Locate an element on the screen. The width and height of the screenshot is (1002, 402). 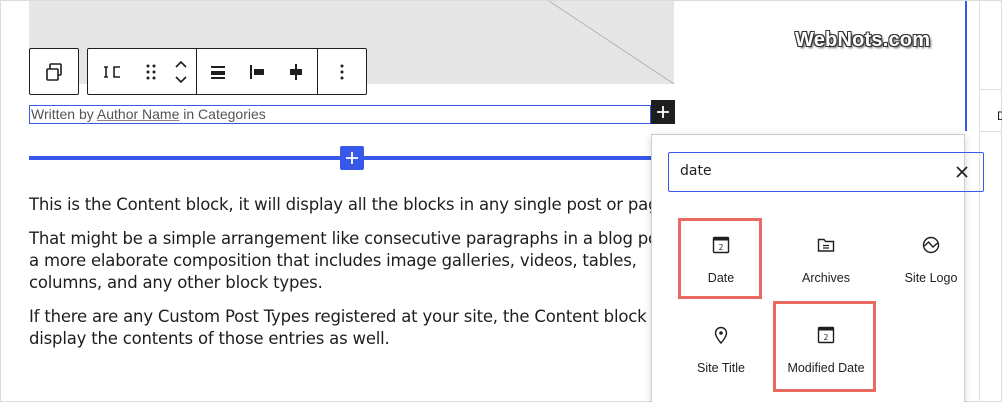
insertion-point-button is located at coordinates (352, 158).